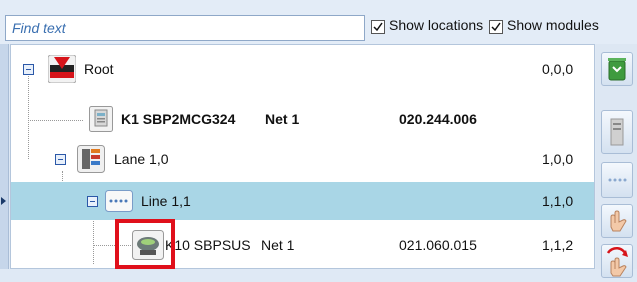  I want to click on show-locations-checkbox, so click(378, 27).